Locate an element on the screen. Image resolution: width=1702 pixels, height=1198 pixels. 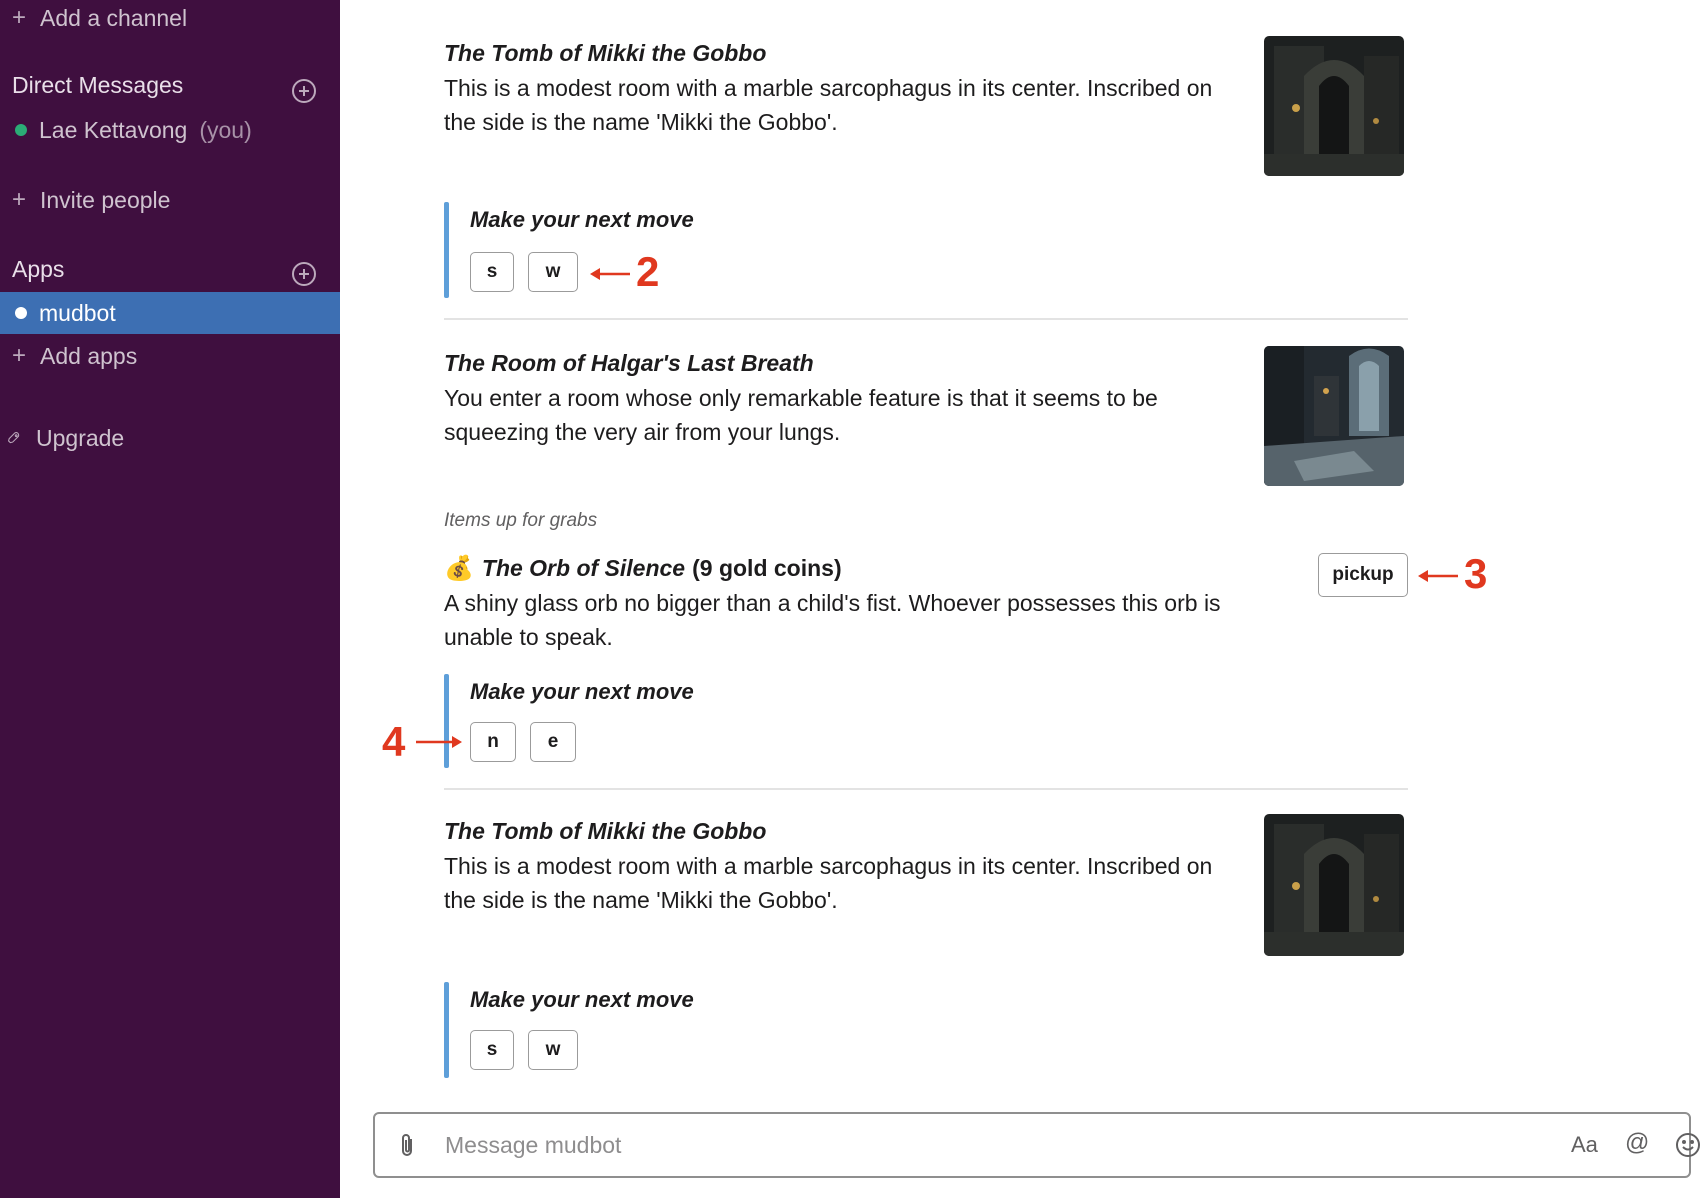
dm-item-self: Lae Kettavong (you) is located at coordinates (170, 130).